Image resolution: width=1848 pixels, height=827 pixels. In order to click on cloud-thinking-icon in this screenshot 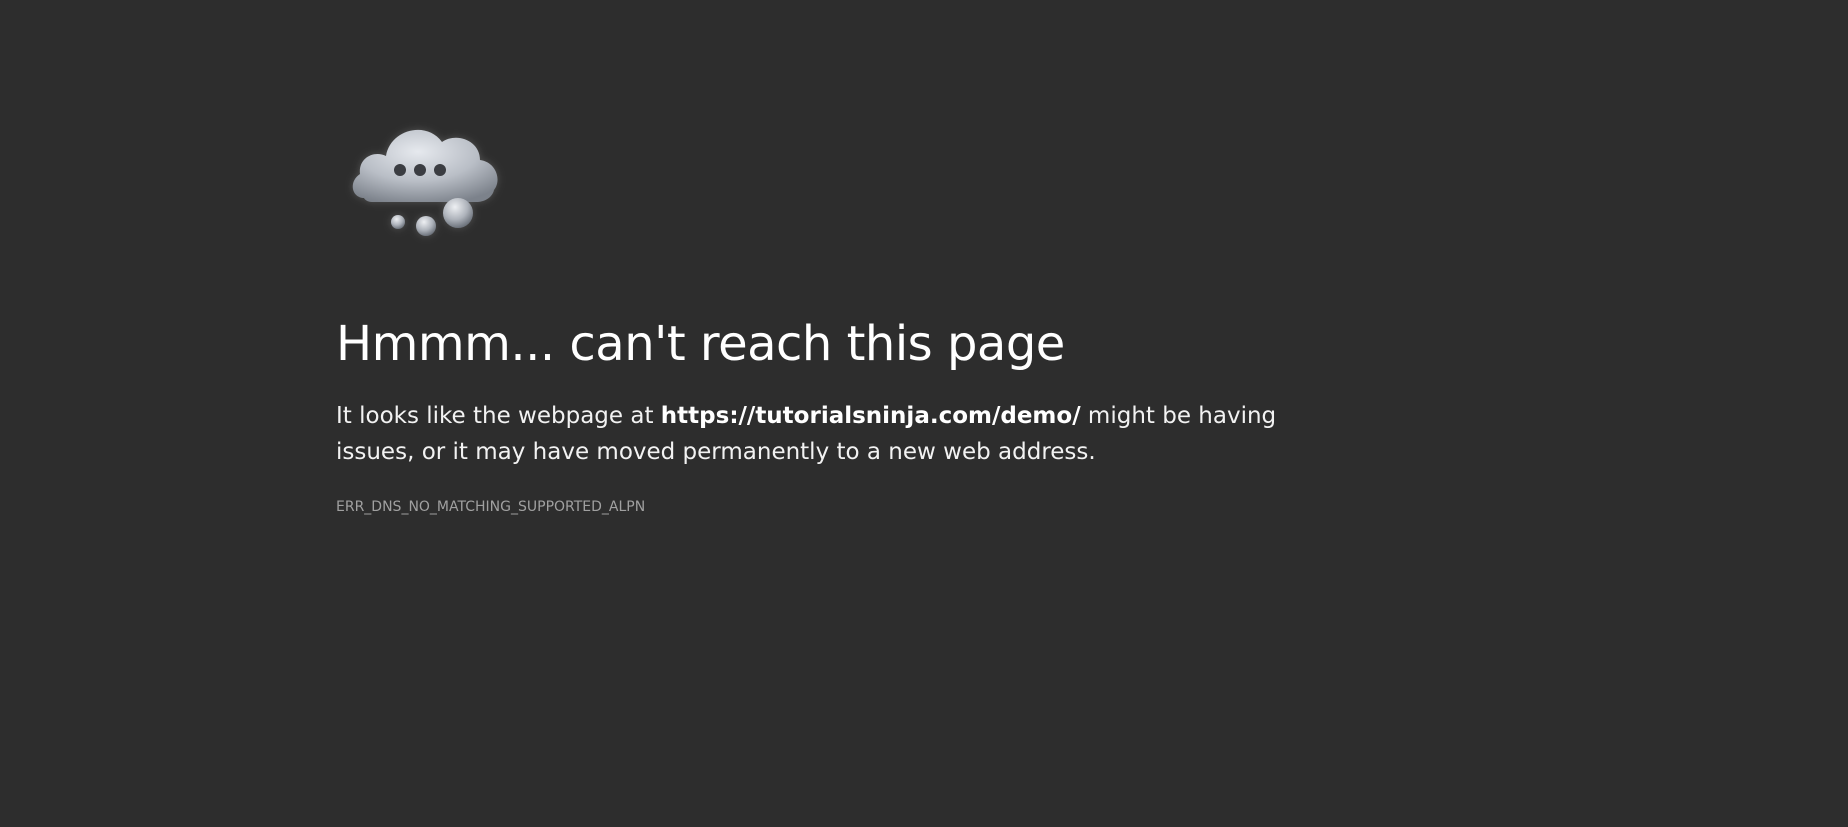, I will do `click(429, 180)`.